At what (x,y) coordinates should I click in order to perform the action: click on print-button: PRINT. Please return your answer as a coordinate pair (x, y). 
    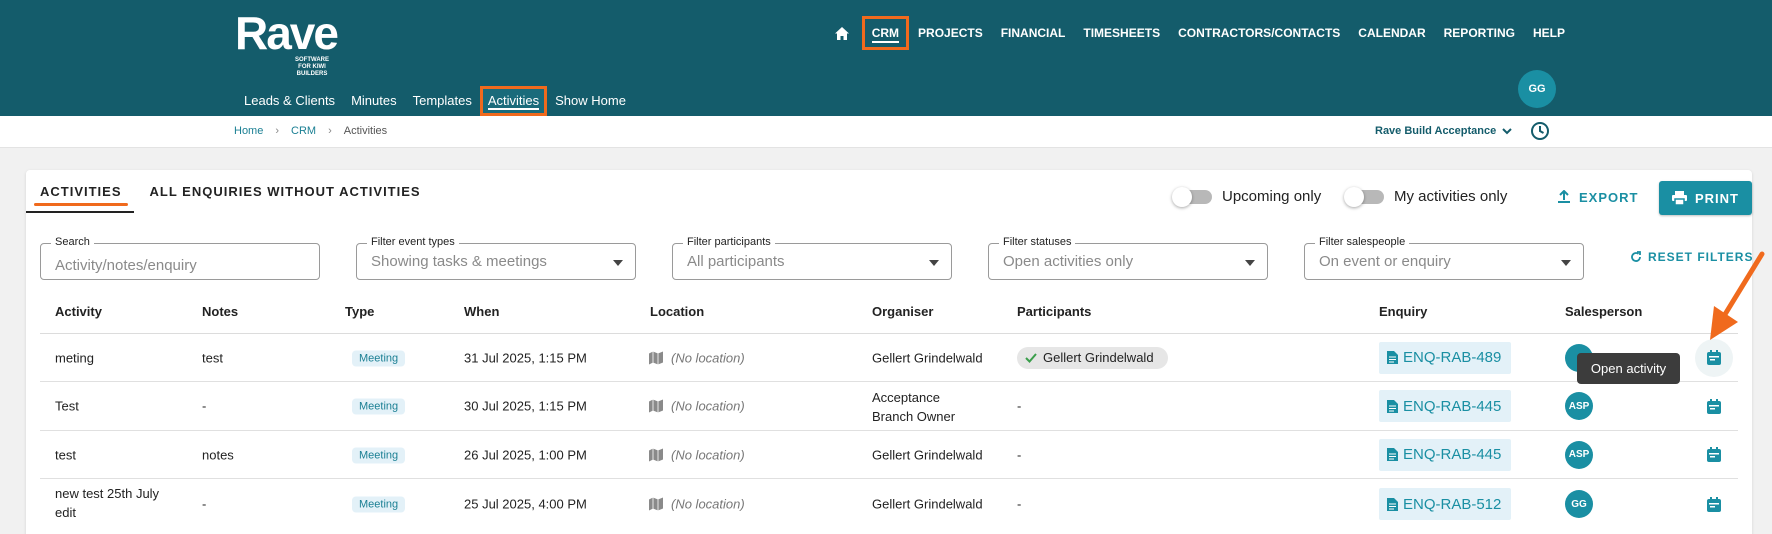
    Looking at the image, I should click on (1705, 198).